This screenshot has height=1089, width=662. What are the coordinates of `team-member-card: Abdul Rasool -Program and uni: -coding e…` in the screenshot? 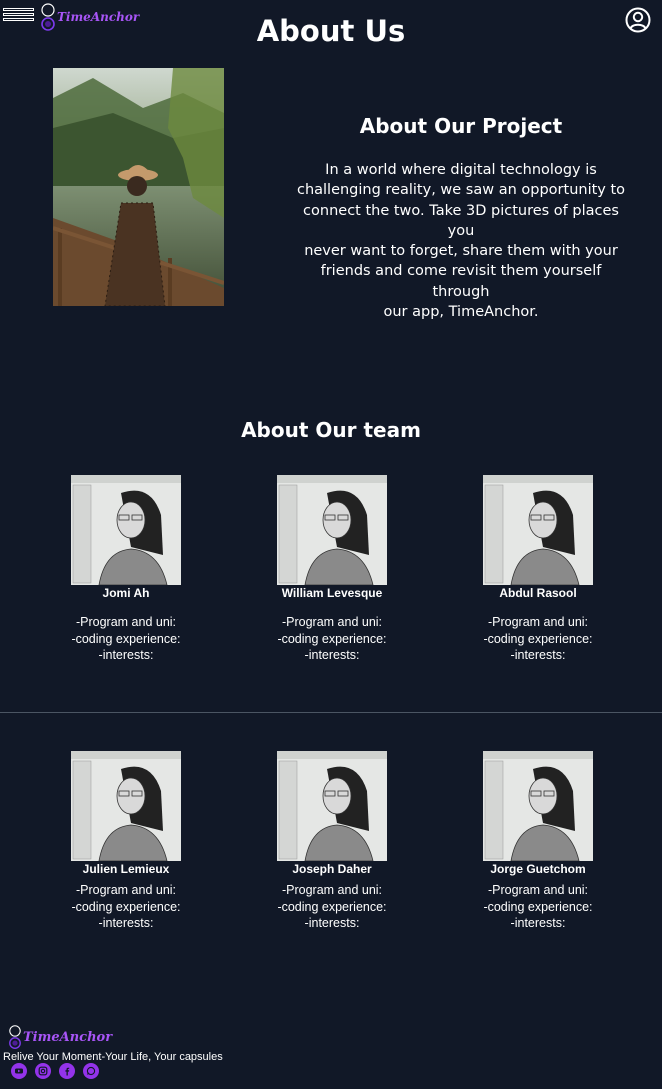 It's located at (538, 569).